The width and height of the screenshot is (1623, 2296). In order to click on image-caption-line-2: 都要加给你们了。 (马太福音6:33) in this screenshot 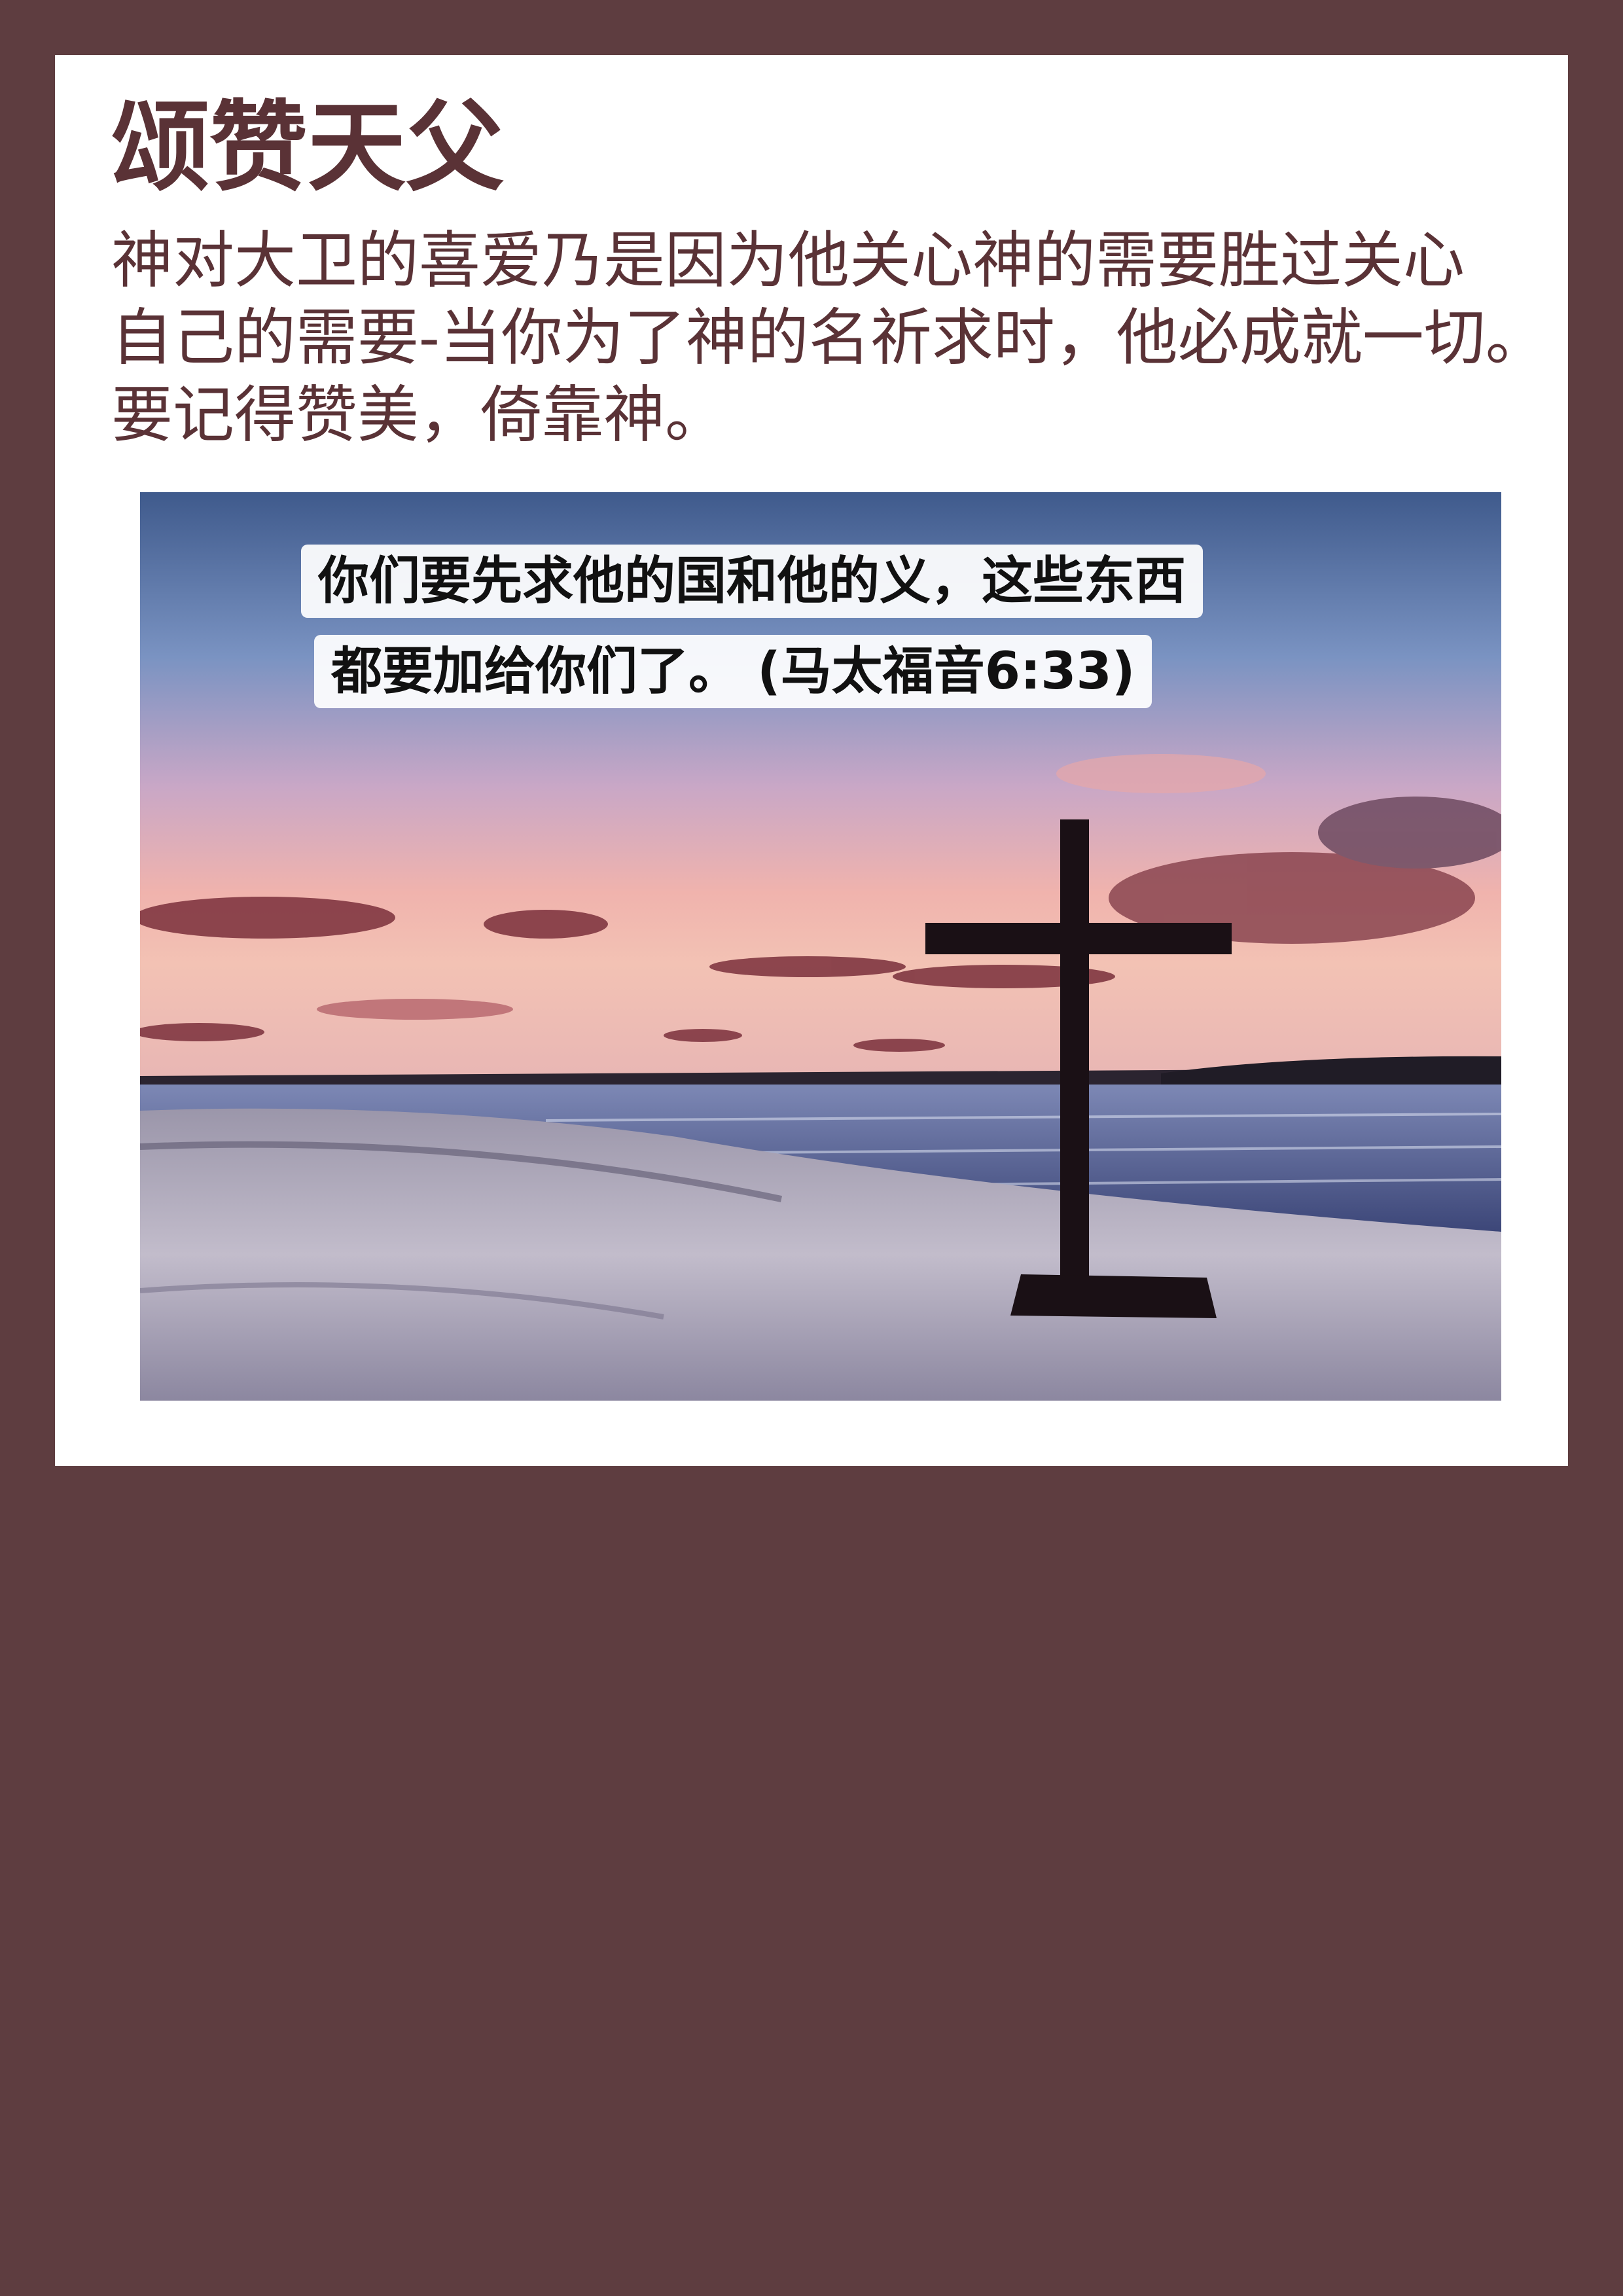, I will do `click(733, 671)`.